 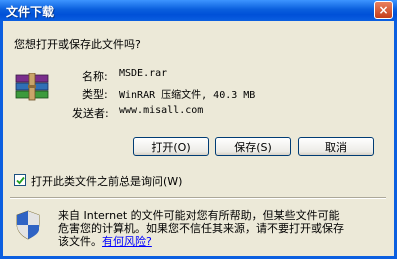 I want to click on cancel-button: 取消, so click(x=336, y=146).